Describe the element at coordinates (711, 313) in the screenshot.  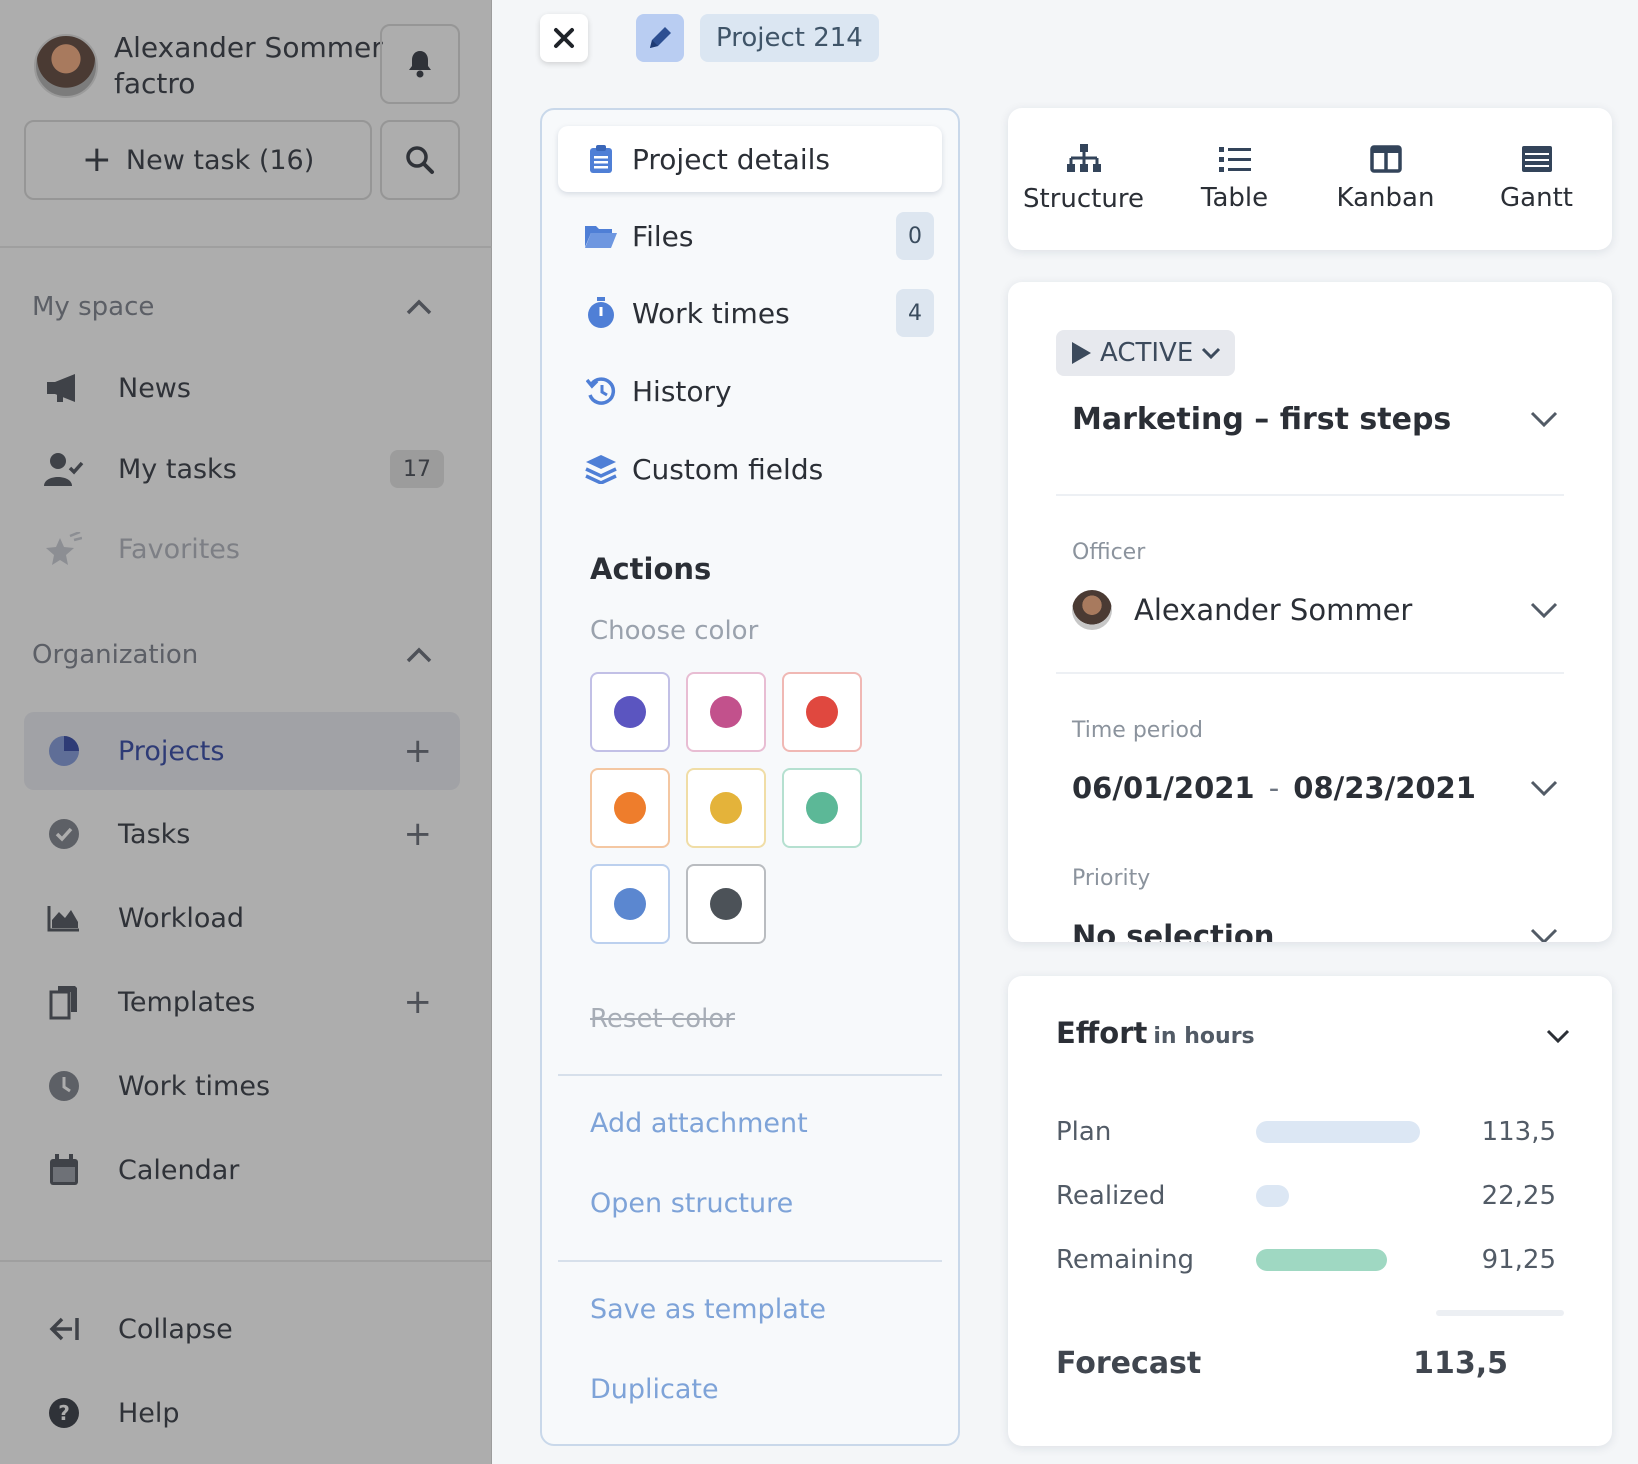
I see `tab-label: Work times` at that location.